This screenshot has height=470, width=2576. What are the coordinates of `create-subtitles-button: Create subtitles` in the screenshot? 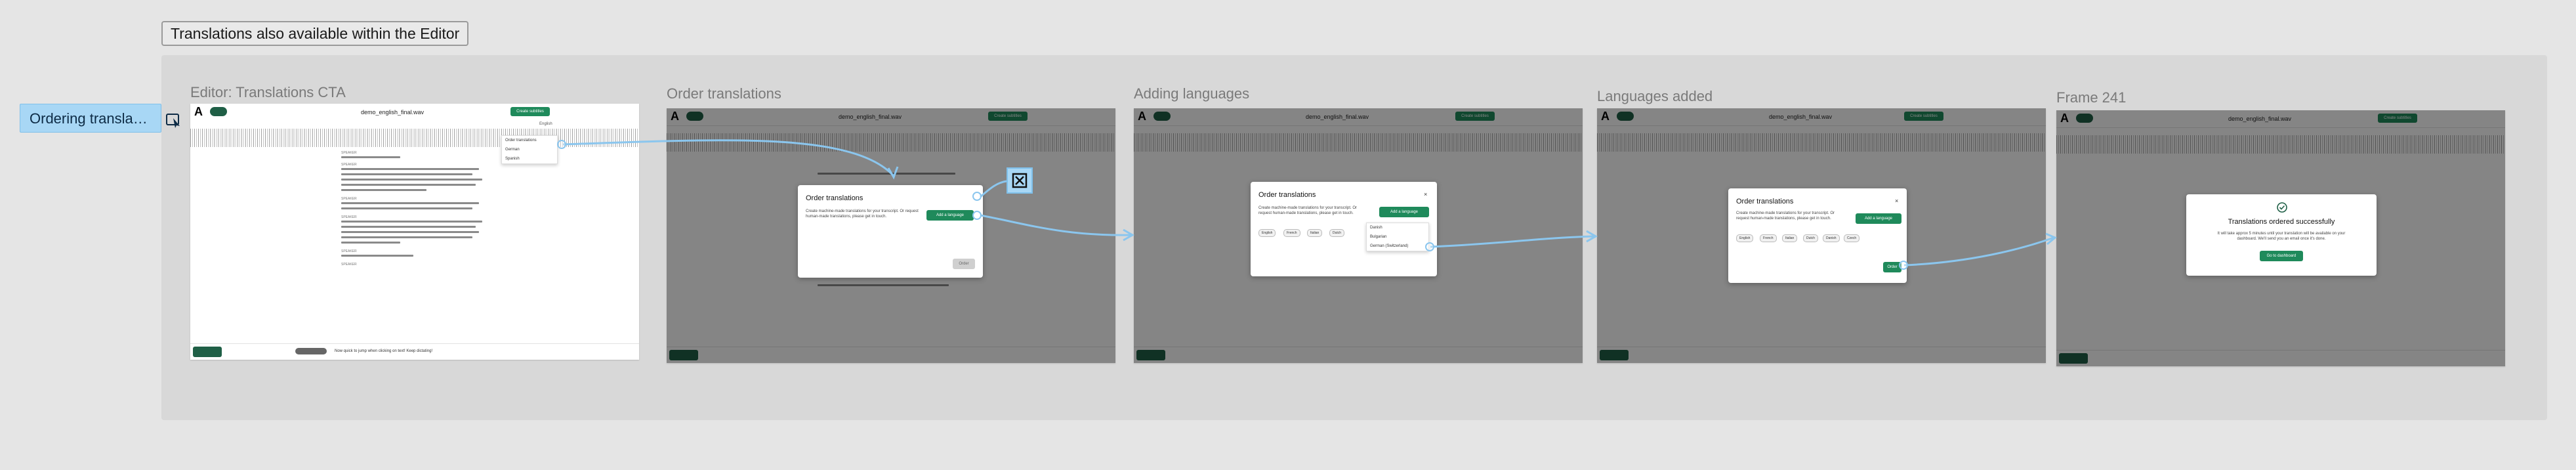 It's located at (530, 111).